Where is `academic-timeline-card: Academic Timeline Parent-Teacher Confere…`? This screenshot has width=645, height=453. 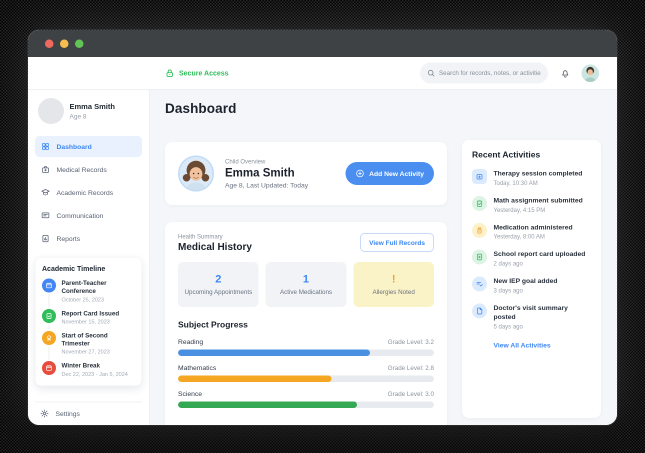
academic-timeline-card: Academic Timeline Parent-Teacher Confere… is located at coordinates (88, 321).